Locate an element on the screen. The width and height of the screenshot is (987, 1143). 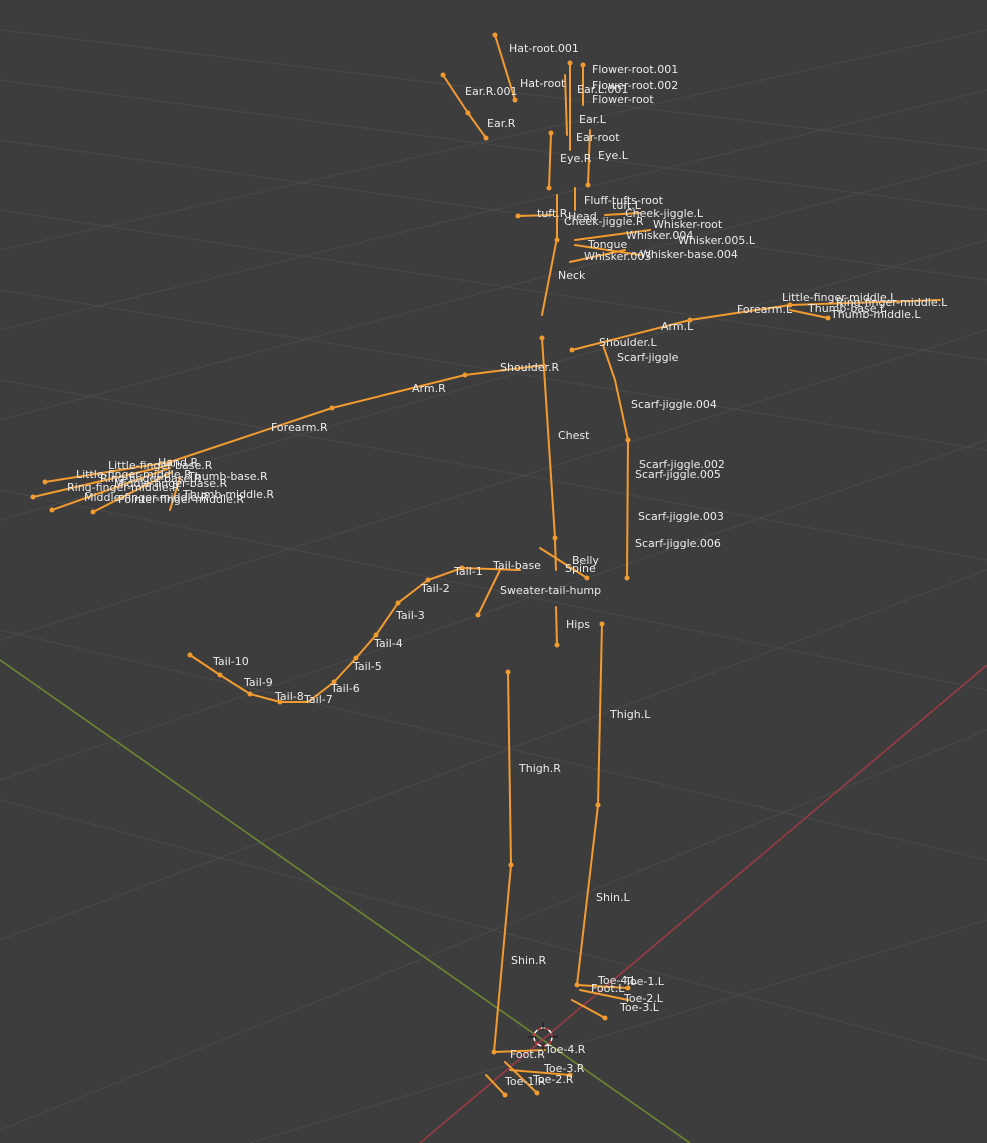
bone-shin-r is located at coordinates (502, 958).